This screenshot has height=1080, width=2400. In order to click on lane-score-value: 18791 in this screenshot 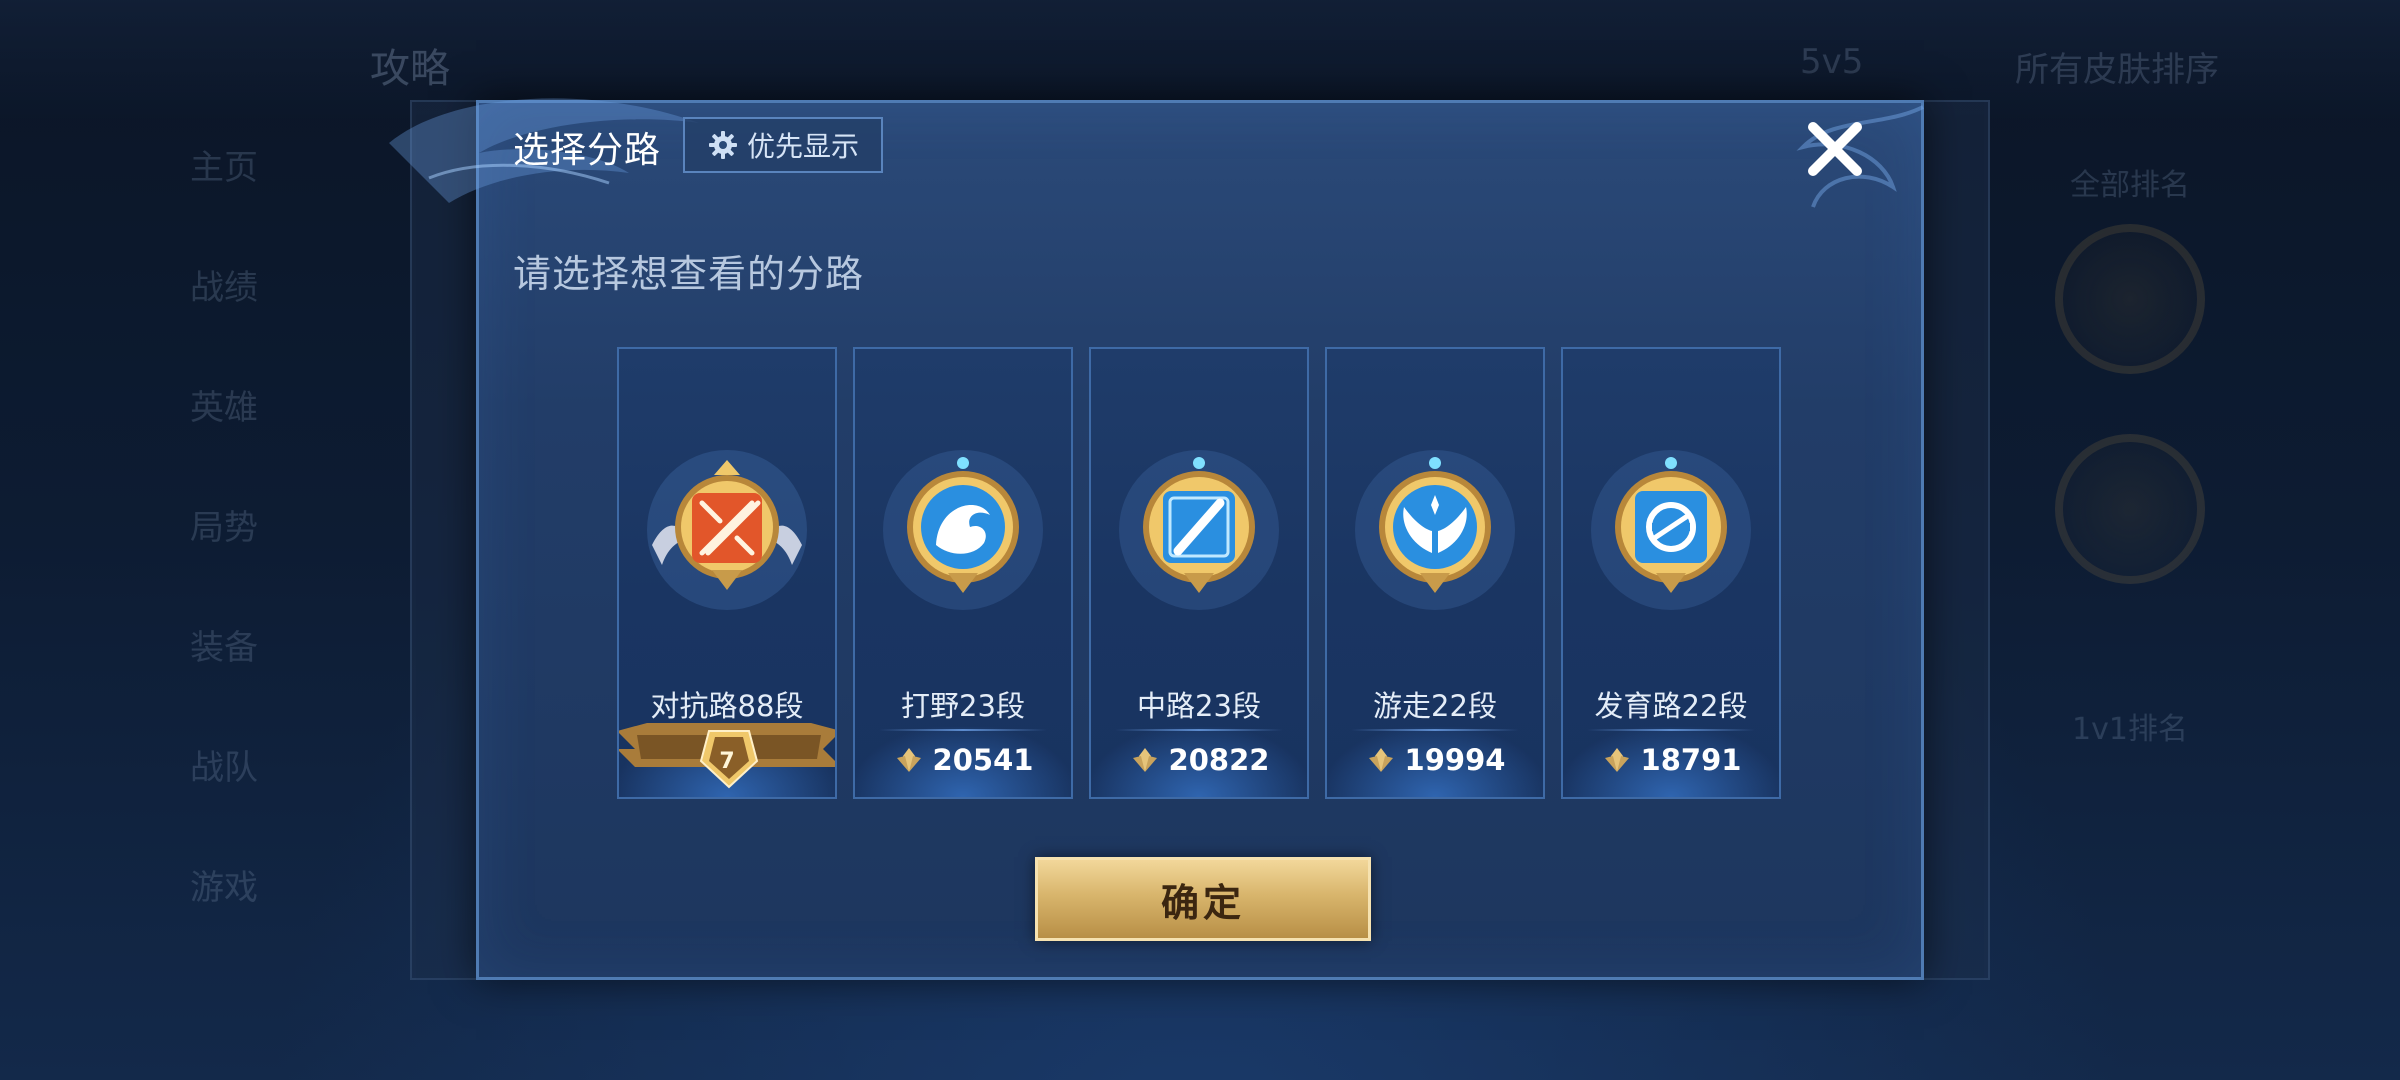, I will do `click(1691, 760)`.